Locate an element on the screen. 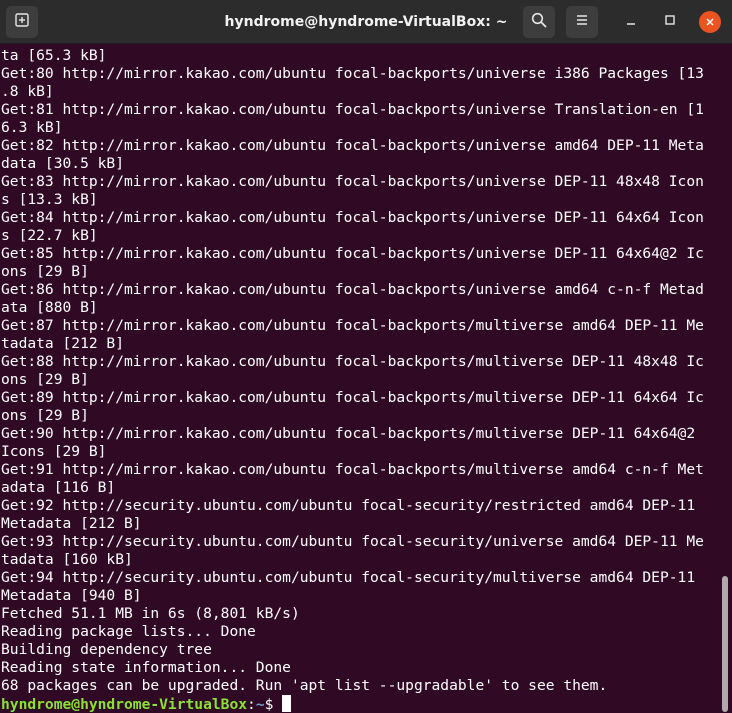  terminal-line: adata [116 B] is located at coordinates (58, 487).